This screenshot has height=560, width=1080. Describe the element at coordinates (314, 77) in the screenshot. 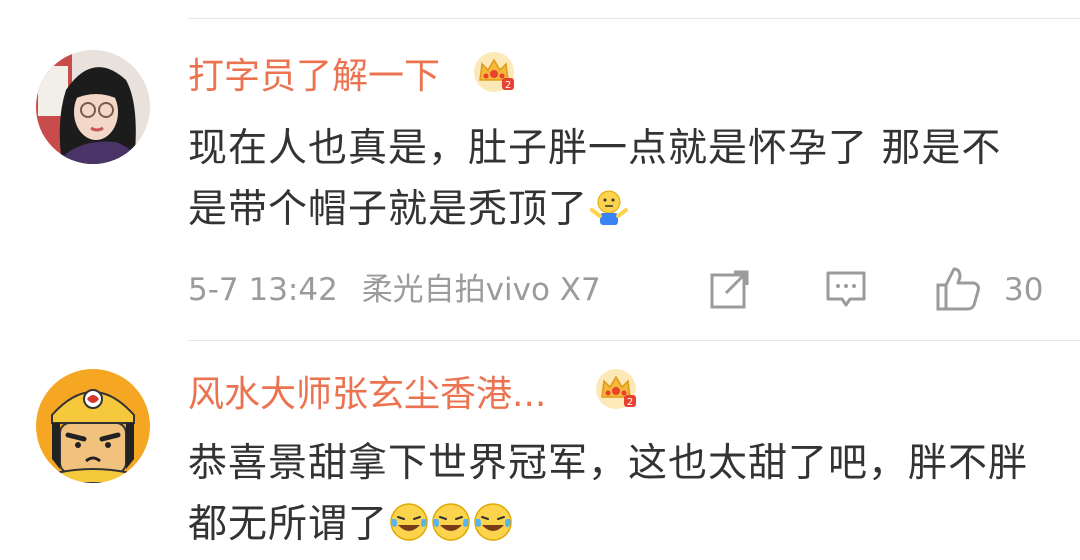

I see `comment-username: 打字员了解一下` at that location.